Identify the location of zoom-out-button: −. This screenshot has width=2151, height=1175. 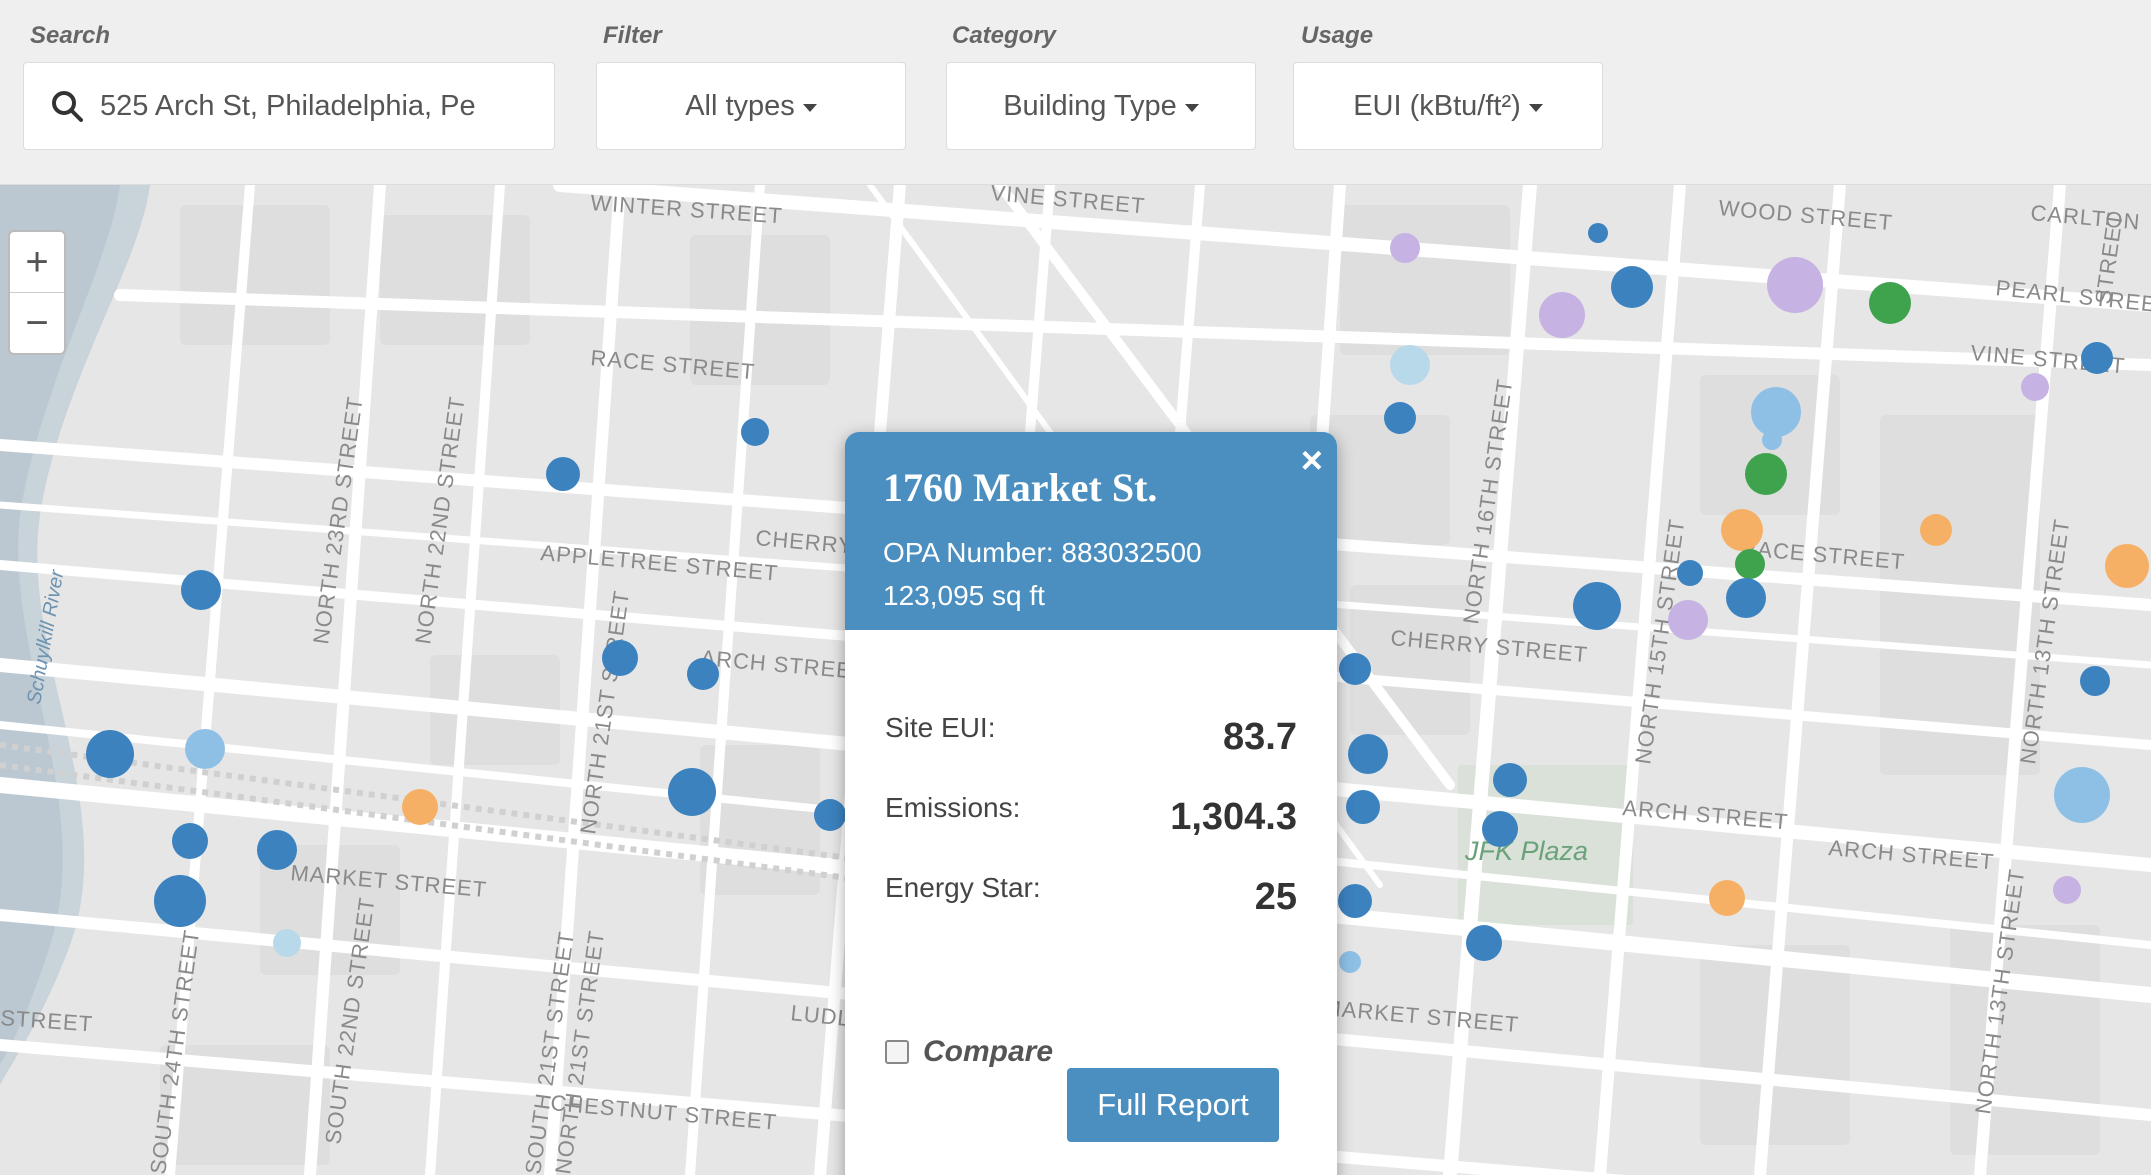
(37, 323).